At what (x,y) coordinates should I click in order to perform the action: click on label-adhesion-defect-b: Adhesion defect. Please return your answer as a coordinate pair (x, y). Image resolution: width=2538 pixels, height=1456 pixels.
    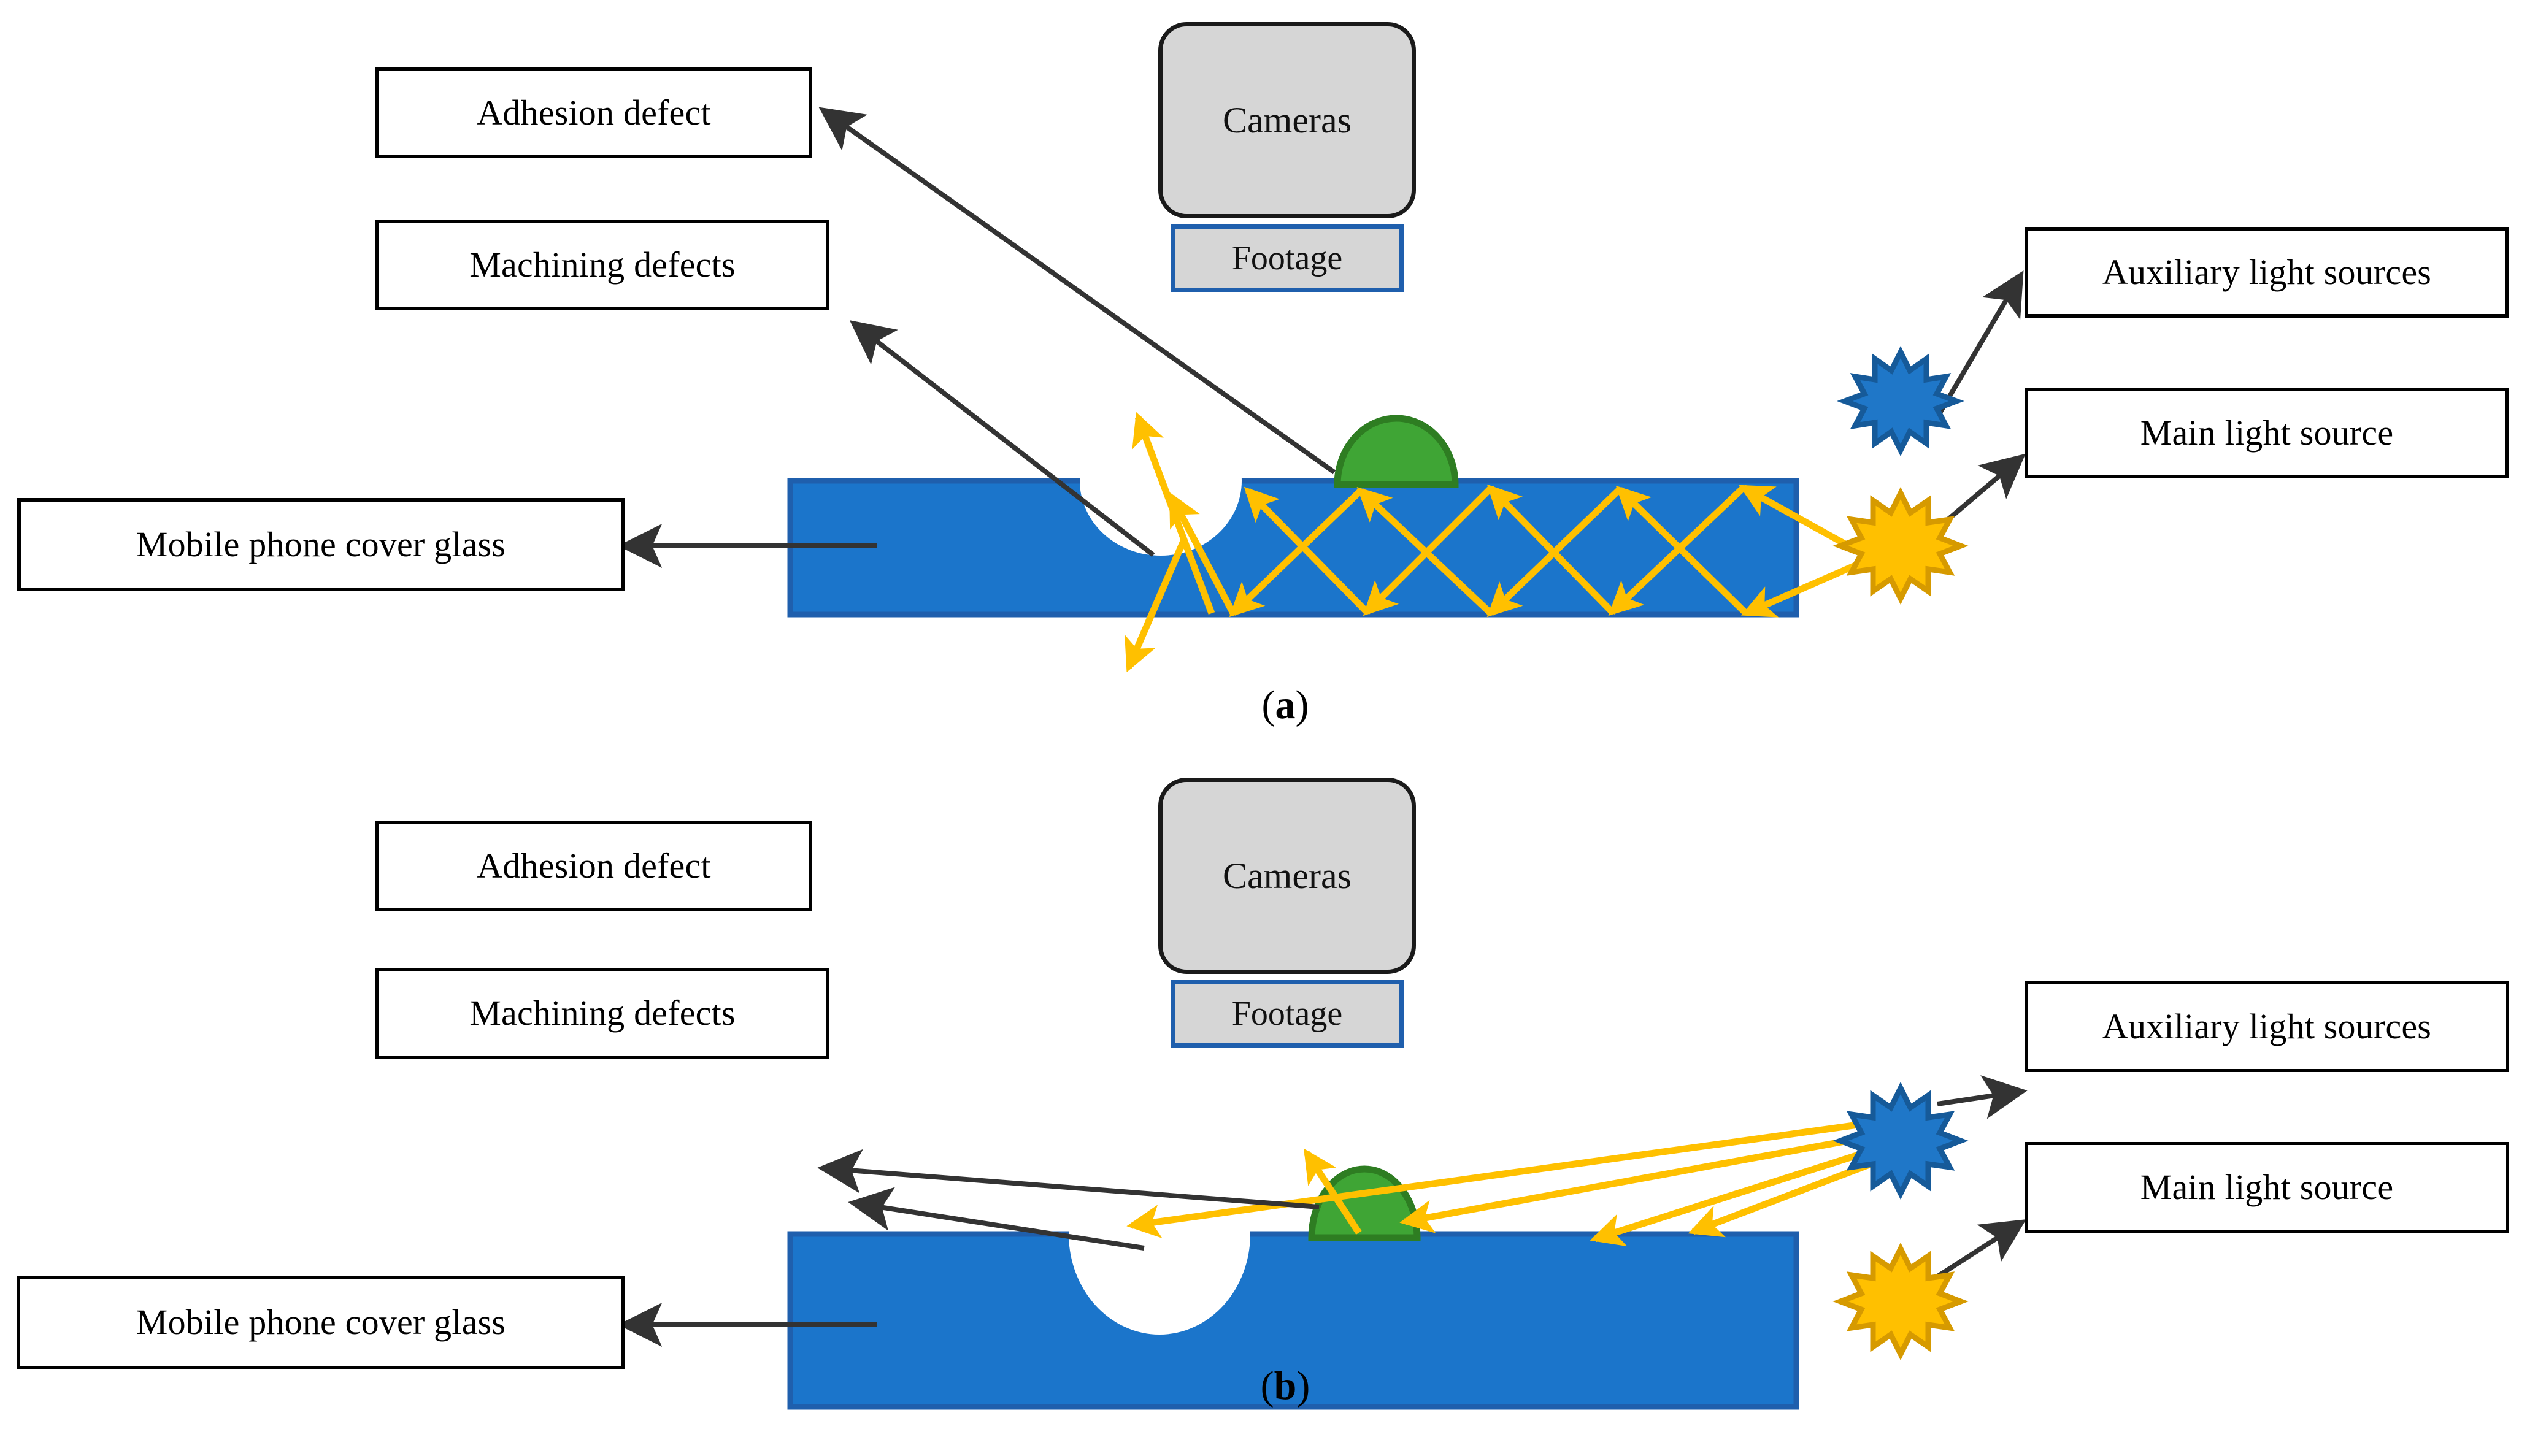
    Looking at the image, I should click on (594, 866).